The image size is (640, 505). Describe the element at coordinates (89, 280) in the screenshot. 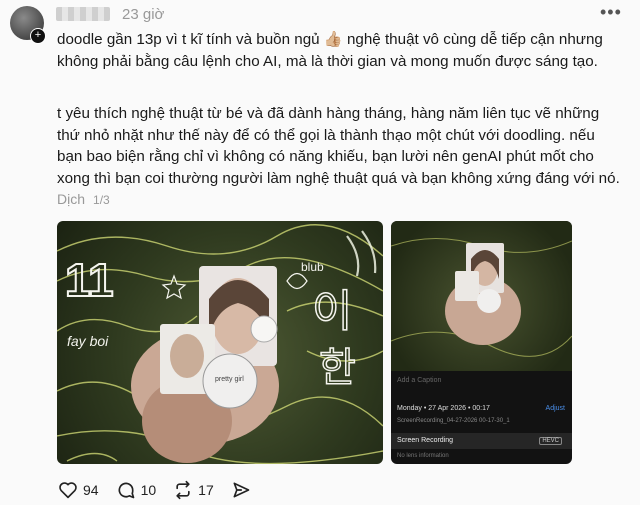

I see `doodle-text-11: 11` at that location.